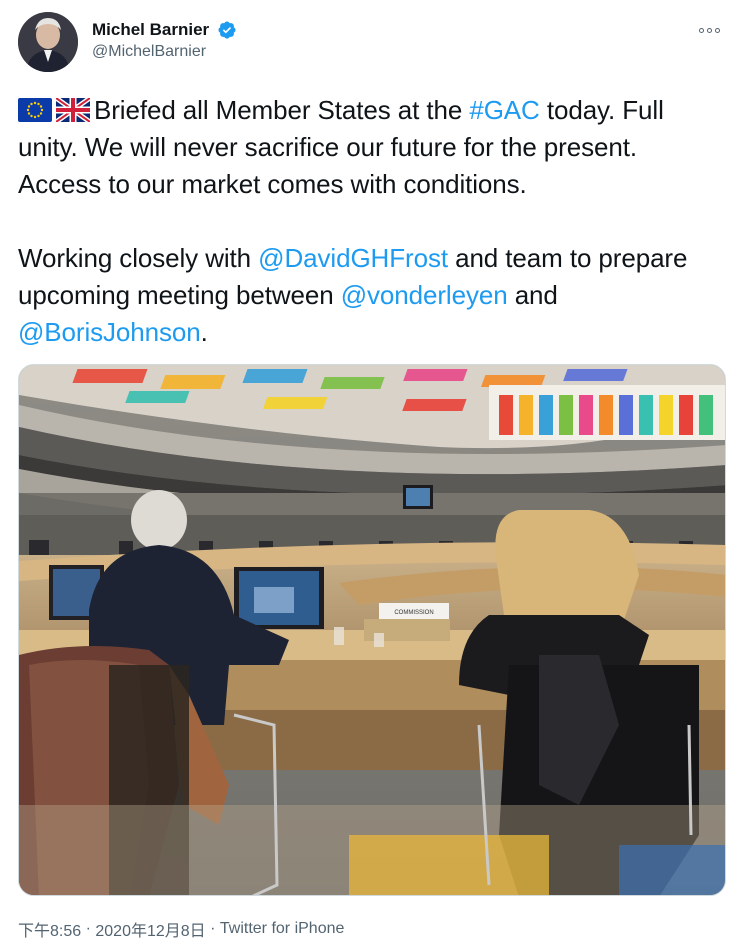 This screenshot has width=741, height=950. Describe the element at coordinates (73, 110) in the screenshot. I see `uk-flag-icon` at that location.